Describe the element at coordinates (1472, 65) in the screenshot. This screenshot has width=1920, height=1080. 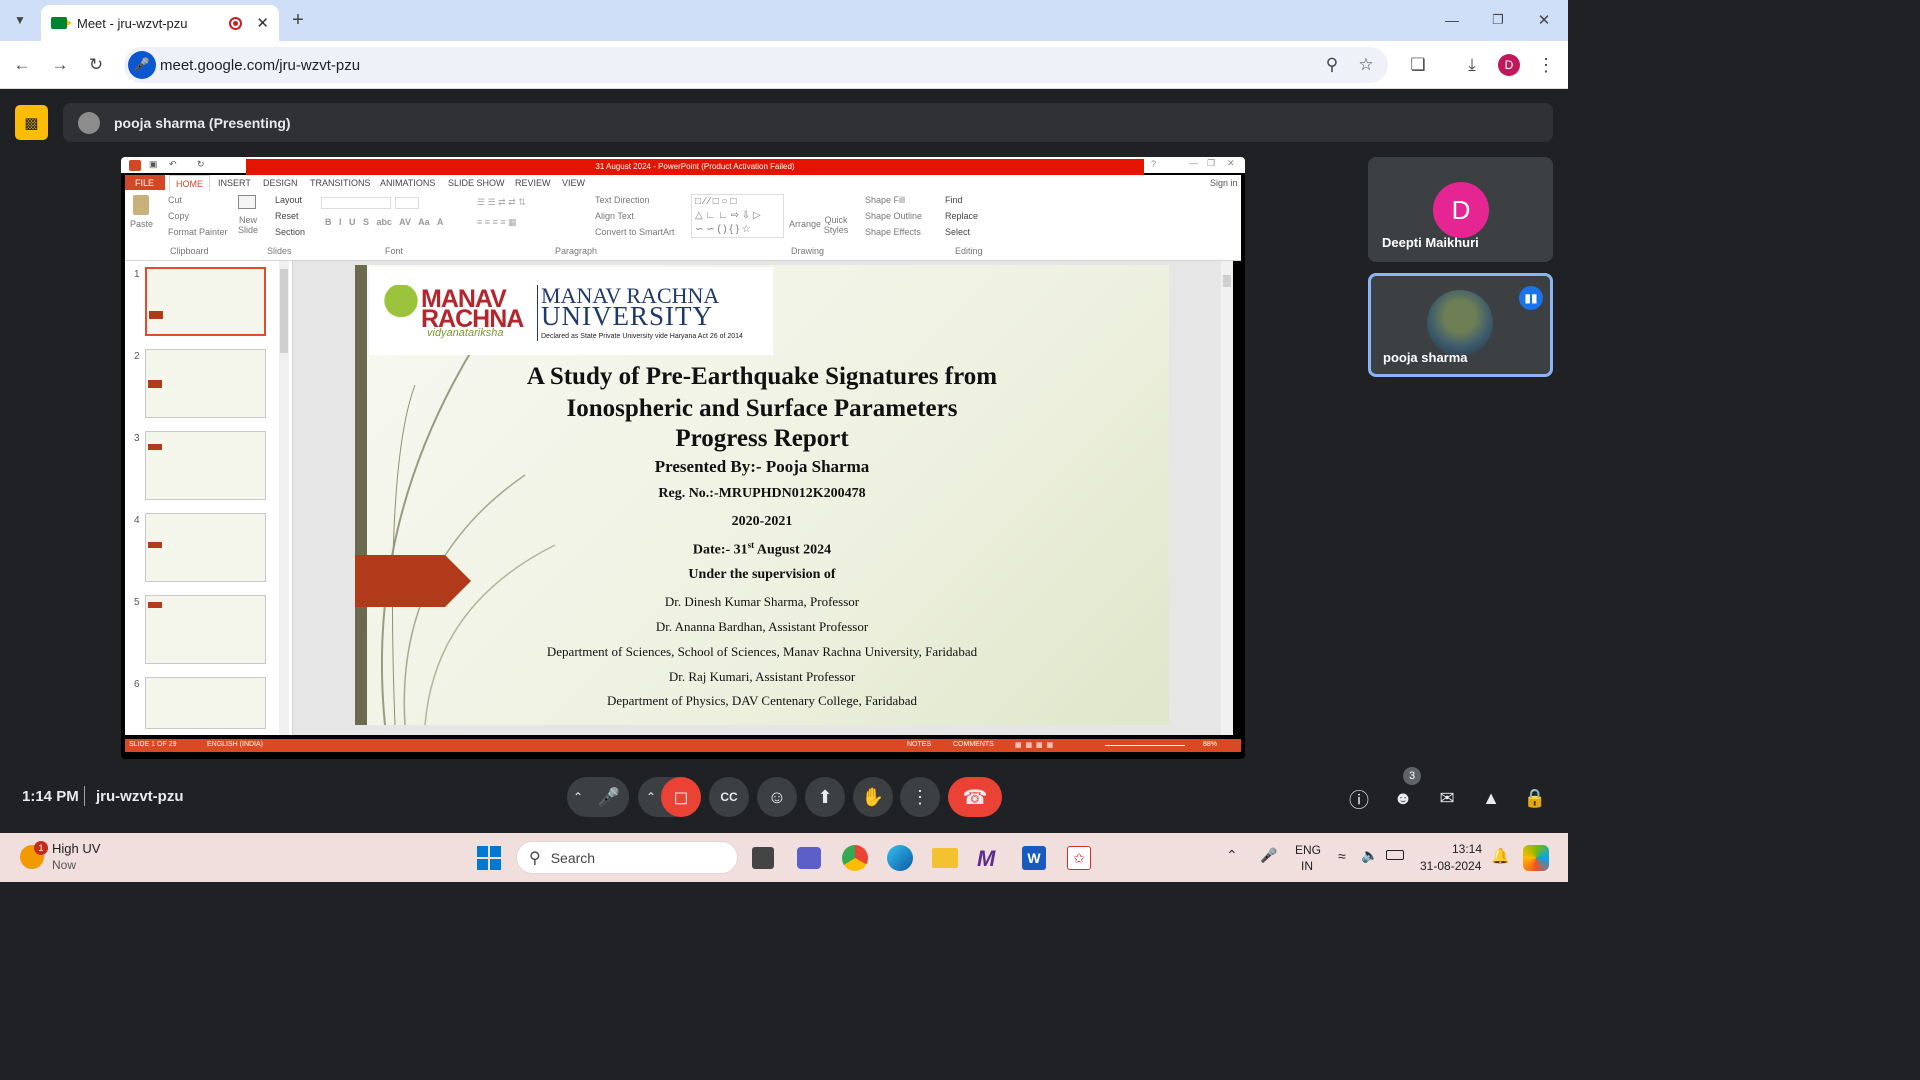
I see `downloads-icon: ⤓` at that location.